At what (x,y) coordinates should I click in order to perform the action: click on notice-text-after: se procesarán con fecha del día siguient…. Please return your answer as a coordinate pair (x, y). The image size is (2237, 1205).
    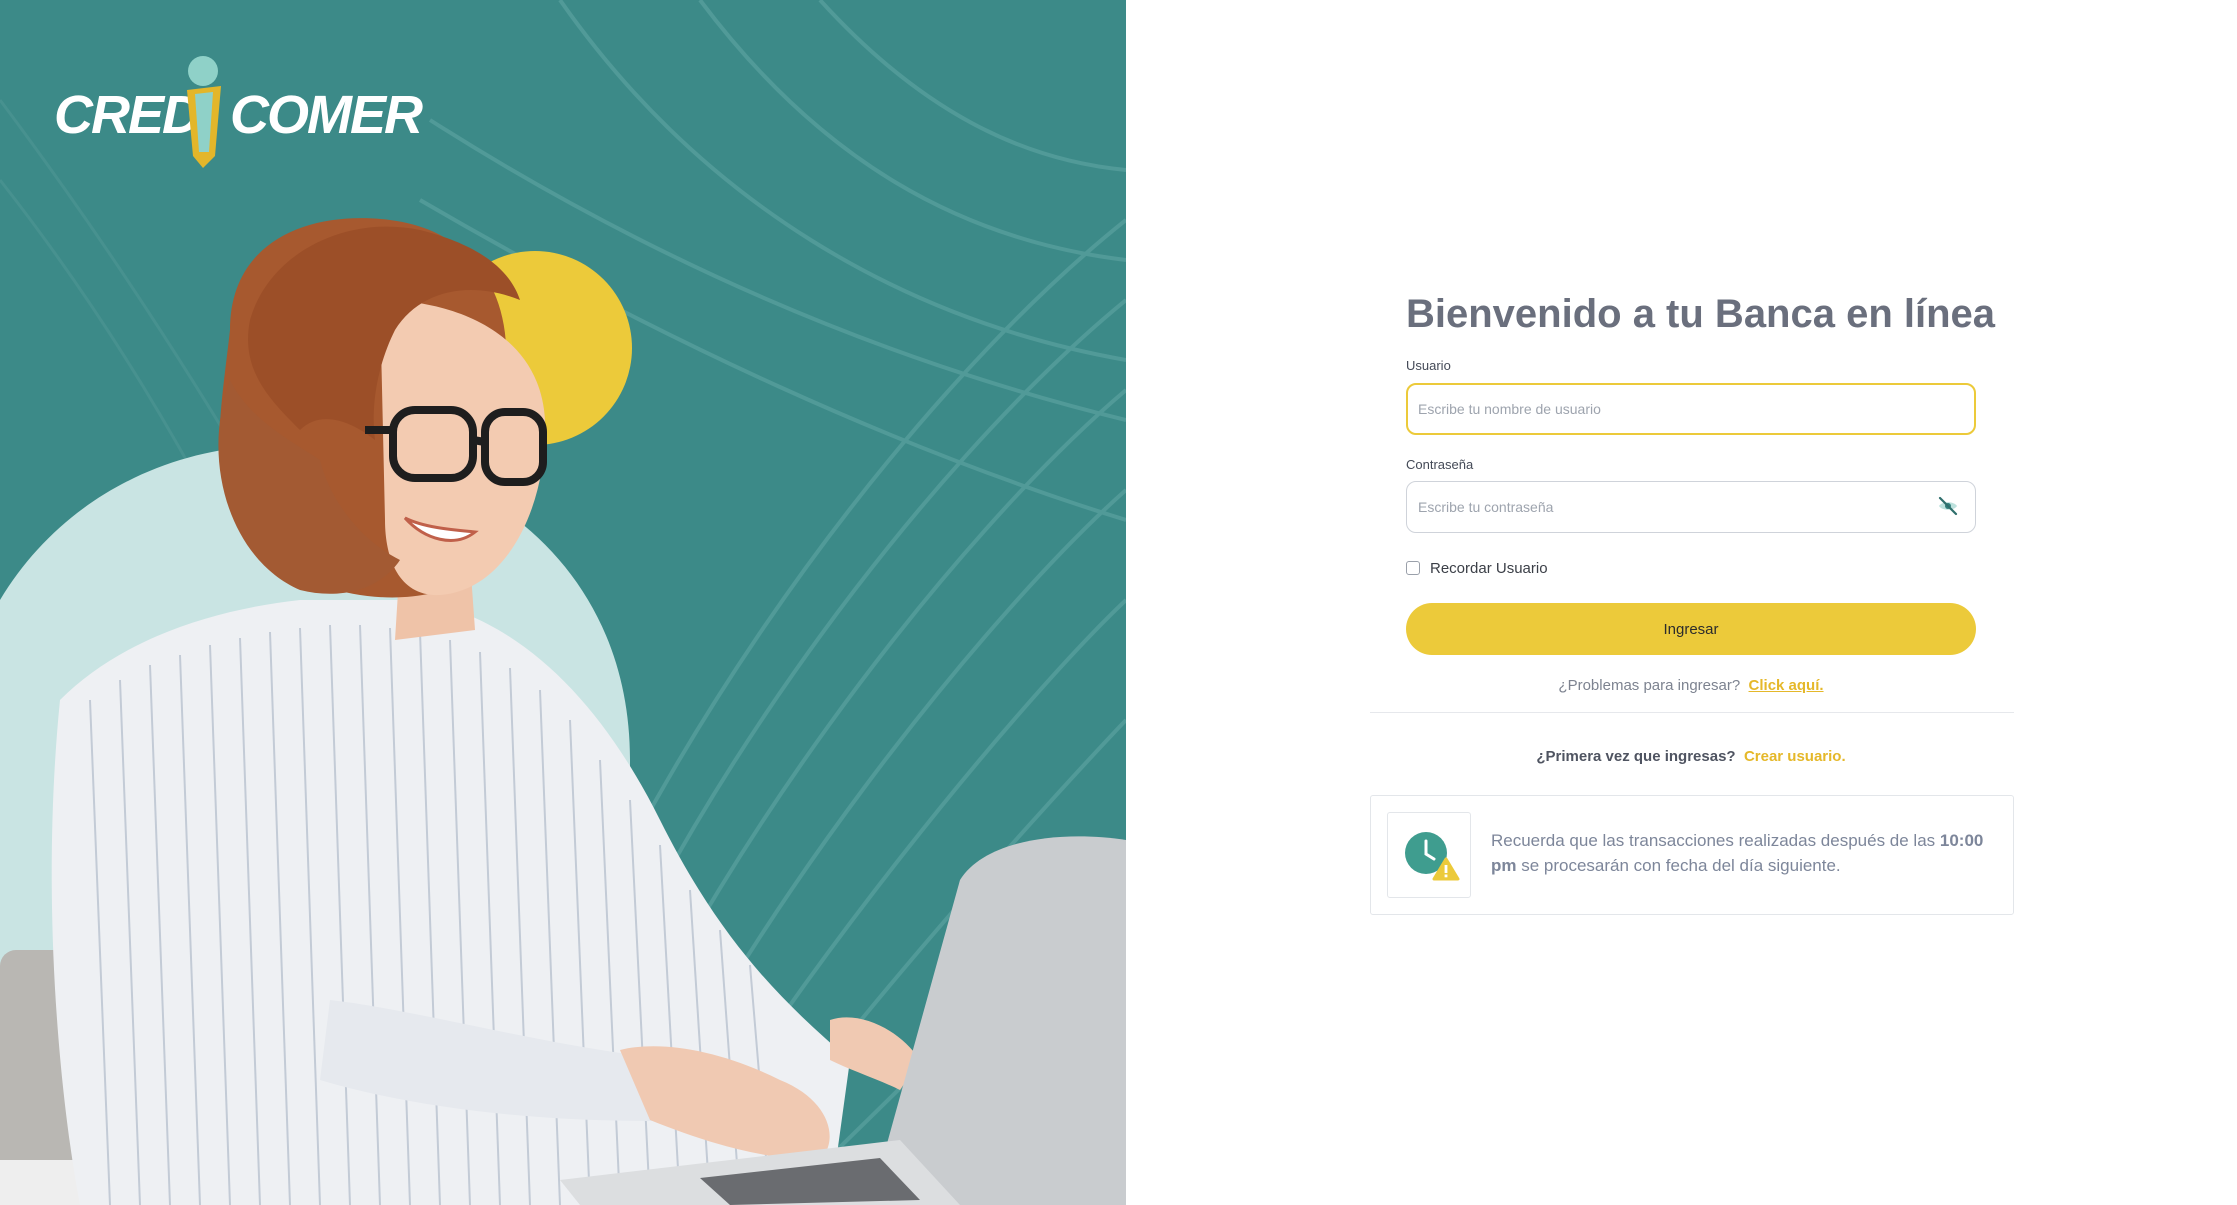
    Looking at the image, I should click on (1678, 865).